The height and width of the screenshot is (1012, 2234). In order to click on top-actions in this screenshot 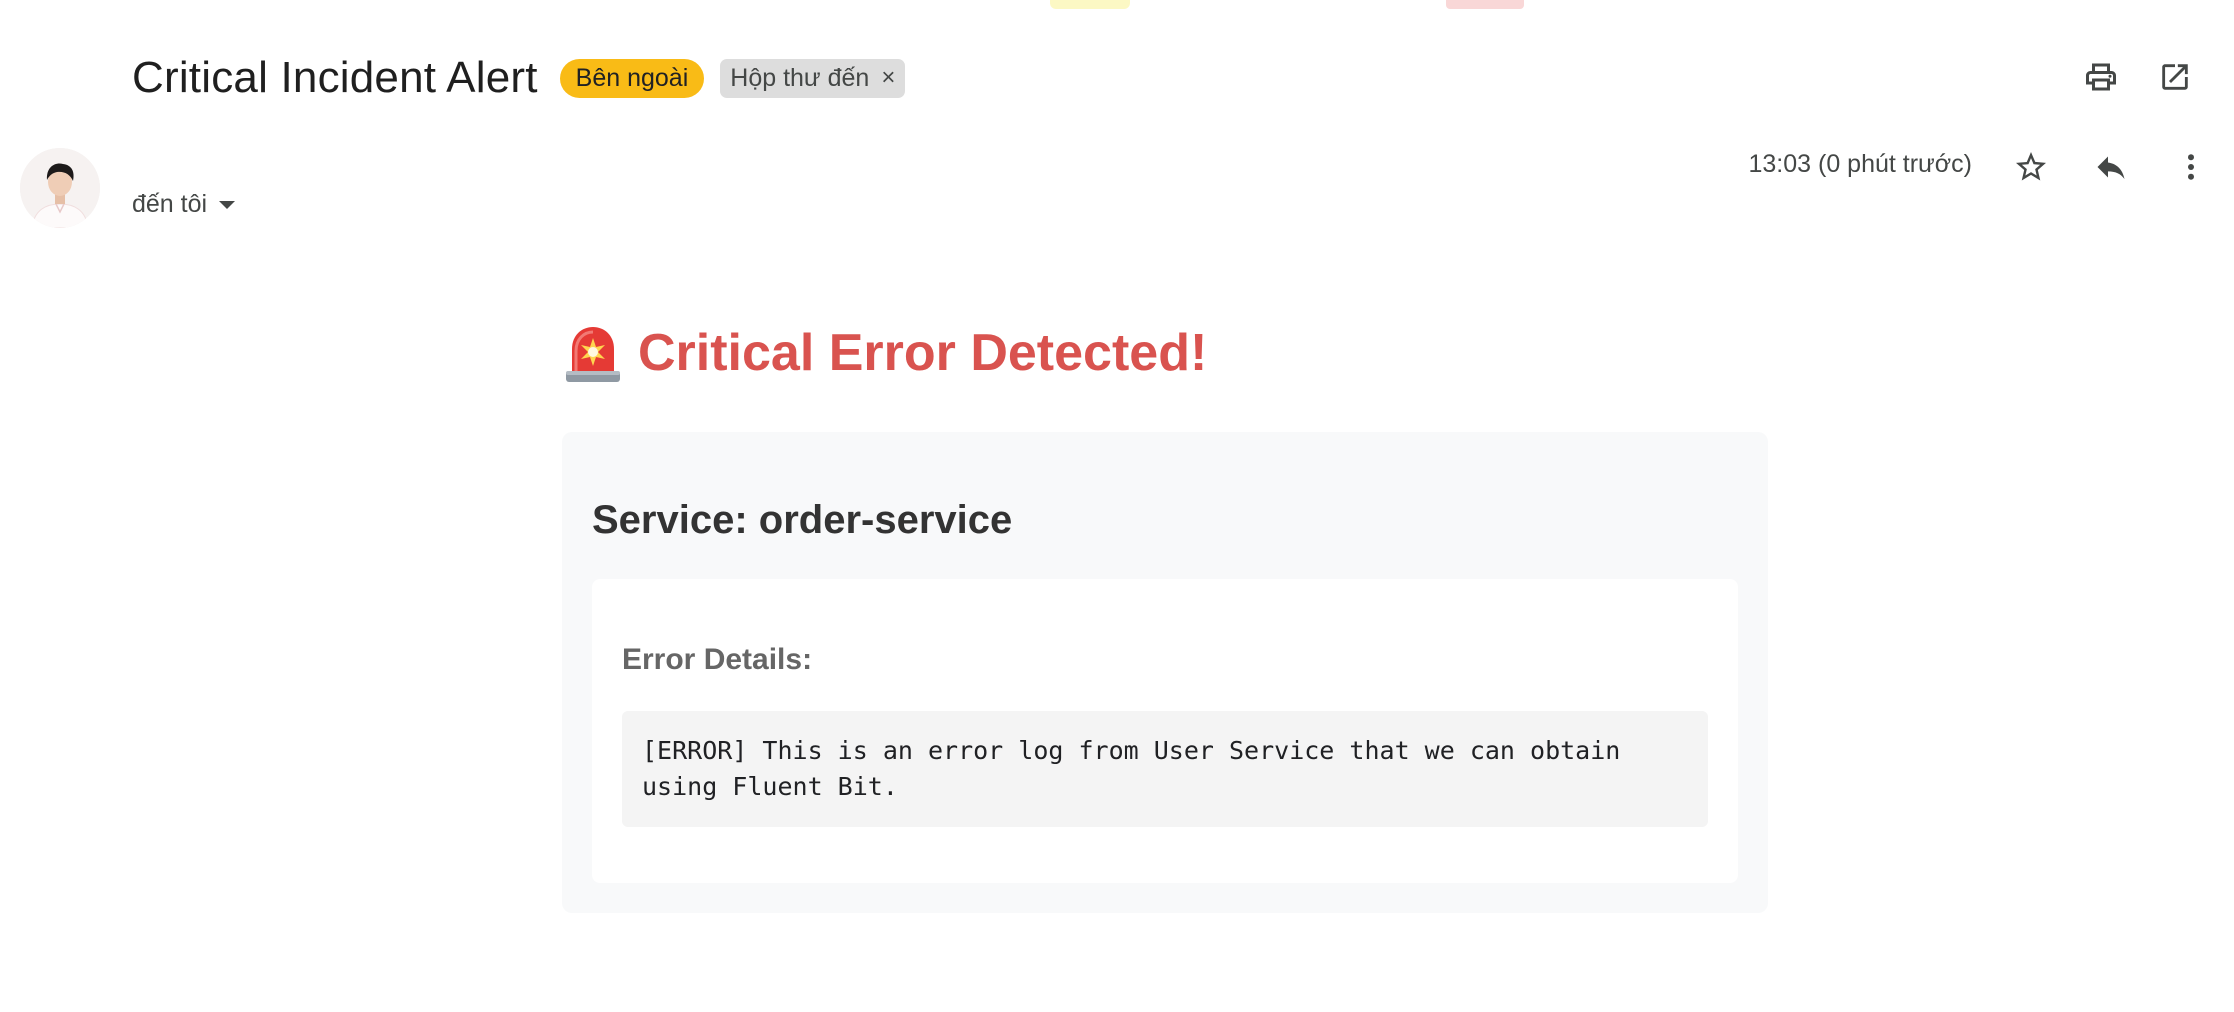, I will do `click(2138, 77)`.